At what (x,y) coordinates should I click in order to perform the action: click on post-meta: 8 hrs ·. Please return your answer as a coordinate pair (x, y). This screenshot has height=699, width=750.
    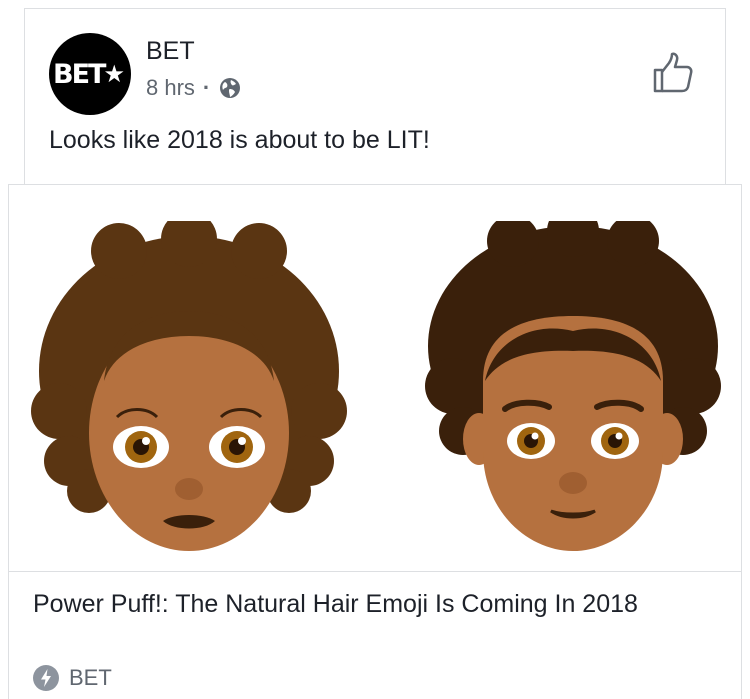
    Looking at the image, I should click on (194, 88).